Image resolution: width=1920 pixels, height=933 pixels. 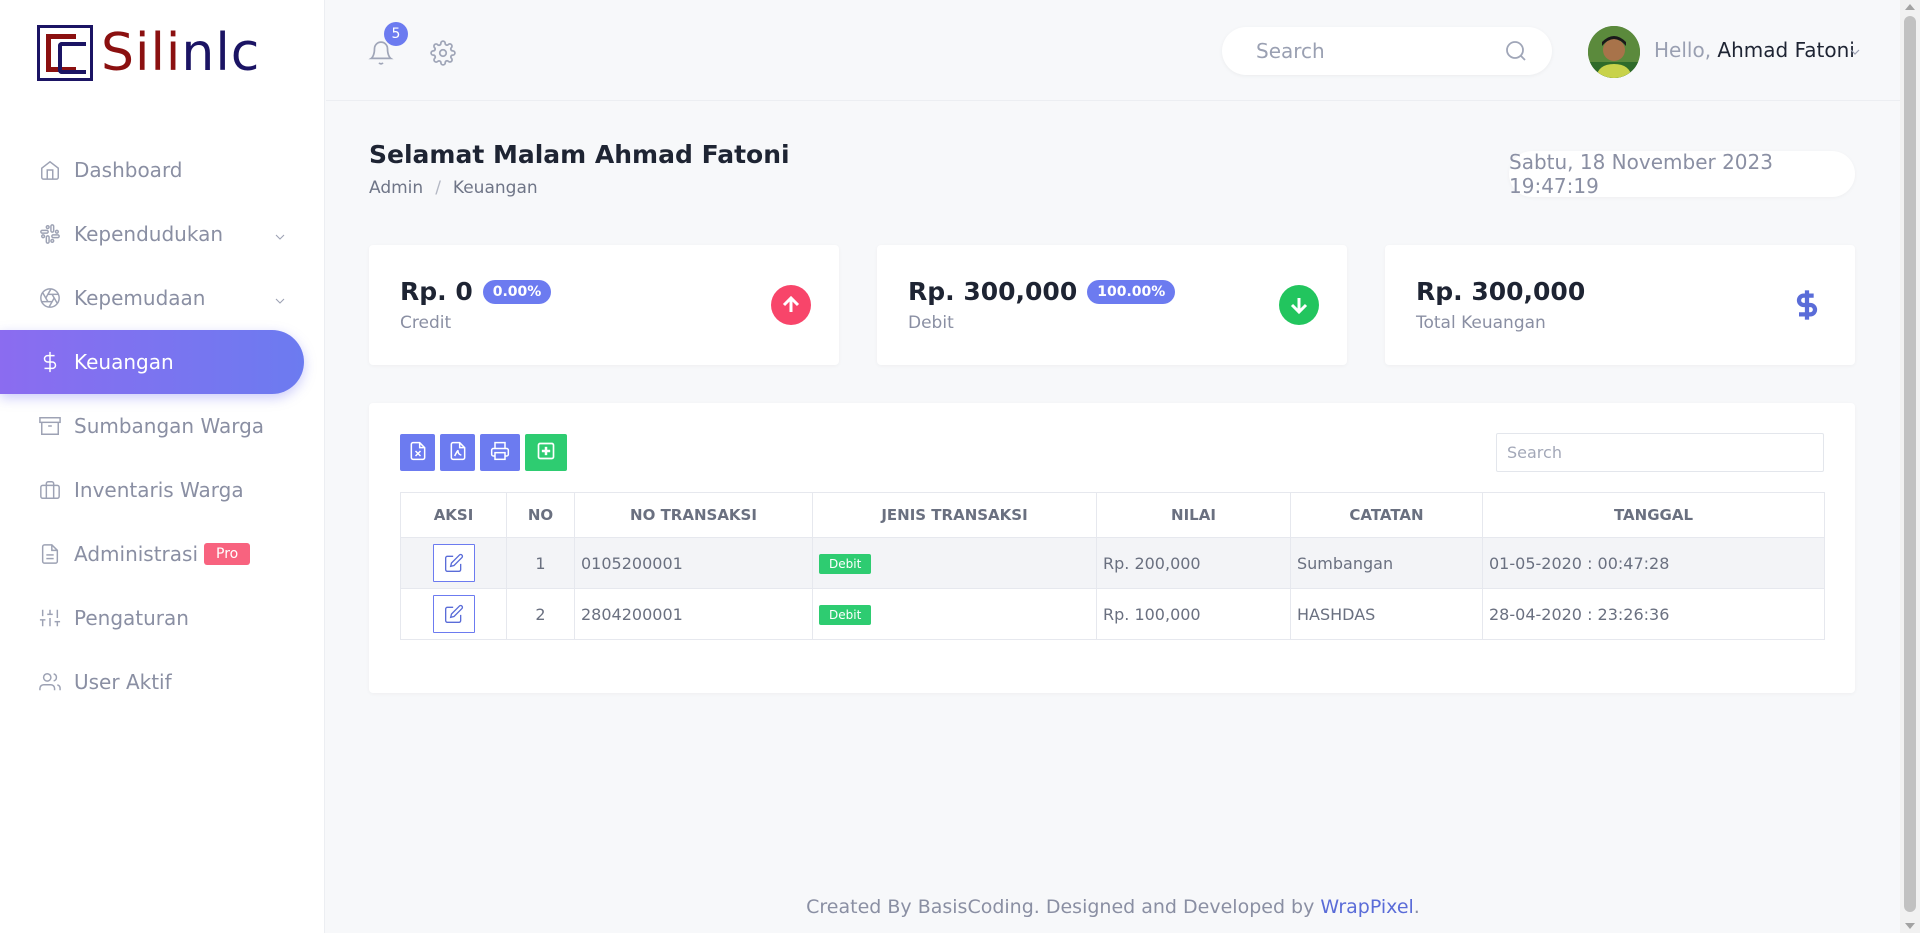 I want to click on user-greeting: Hello, Ahmad Fatoni, so click(x=1754, y=50).